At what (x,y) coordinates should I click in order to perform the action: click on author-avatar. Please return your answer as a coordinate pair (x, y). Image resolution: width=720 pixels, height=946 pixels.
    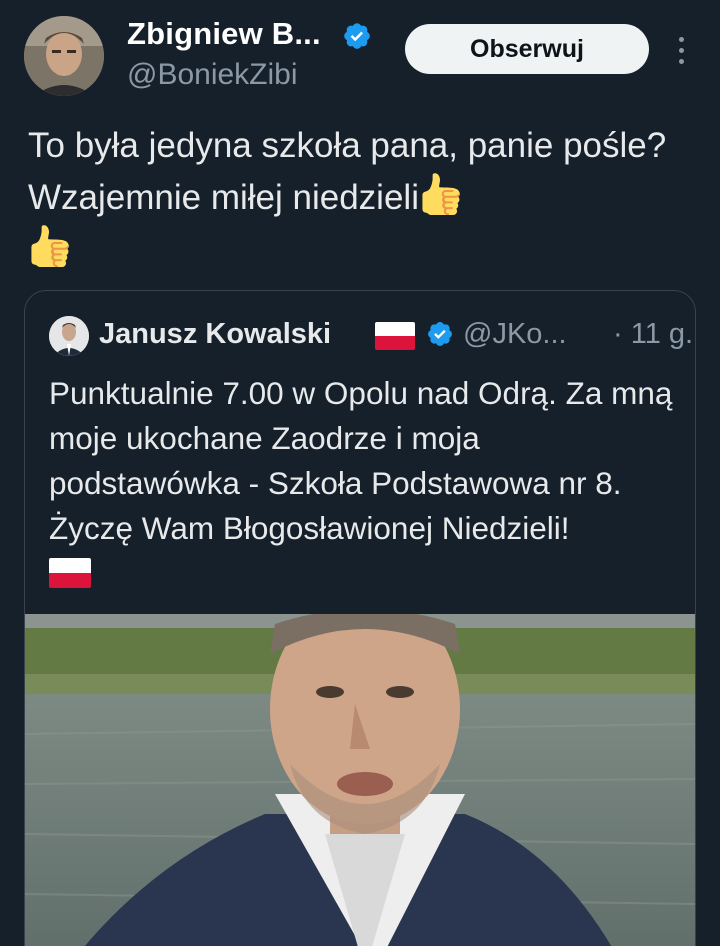
    Looking at the image, I should click on (64, 56).